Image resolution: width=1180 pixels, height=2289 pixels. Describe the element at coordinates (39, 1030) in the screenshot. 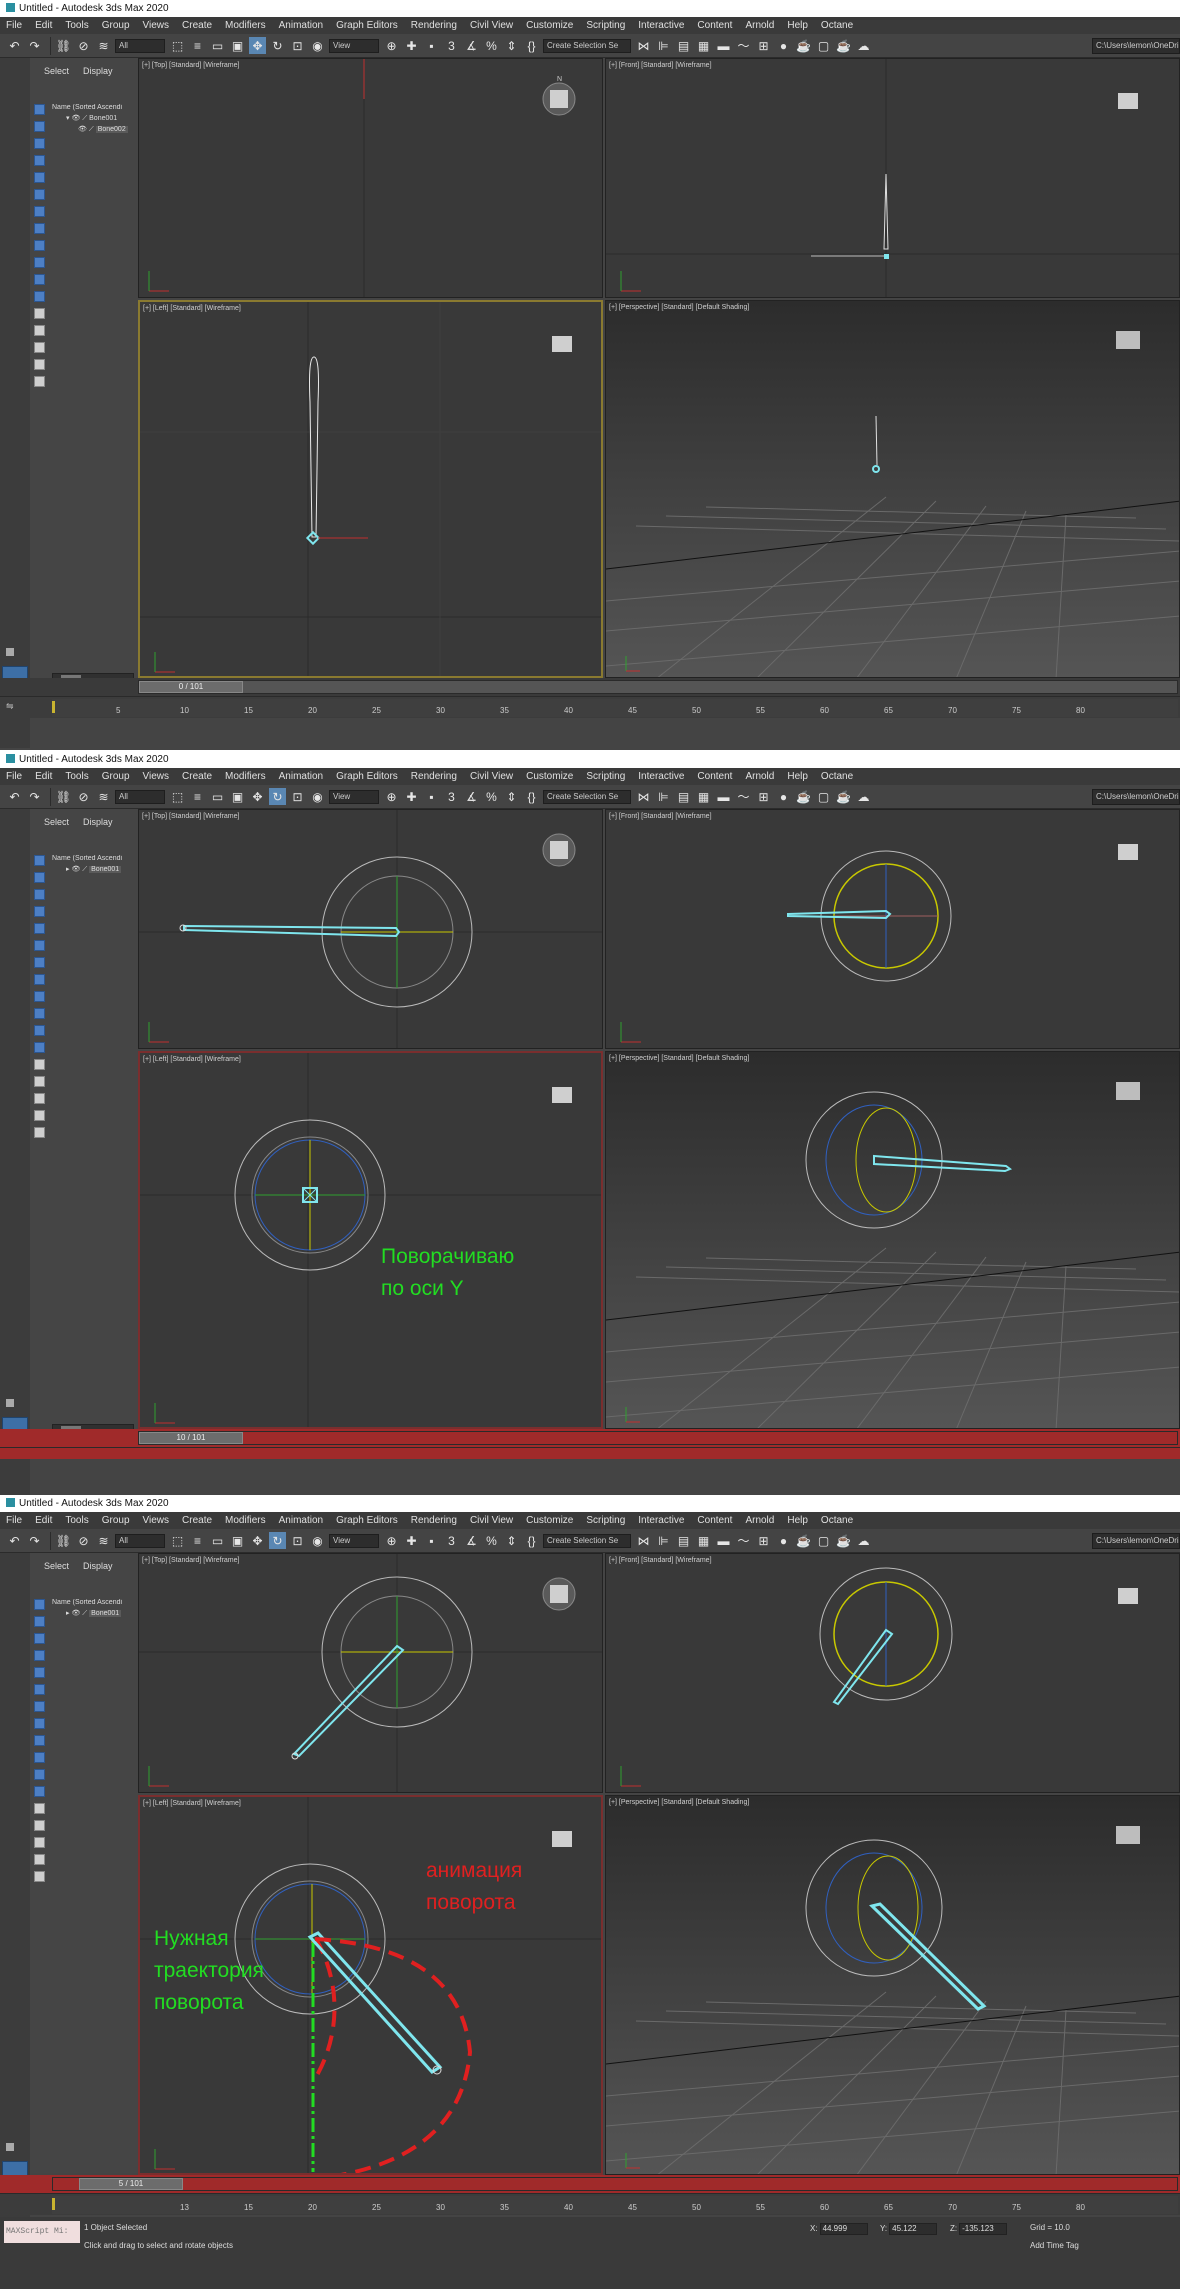

I see `frozen-filter-icon` at that location.